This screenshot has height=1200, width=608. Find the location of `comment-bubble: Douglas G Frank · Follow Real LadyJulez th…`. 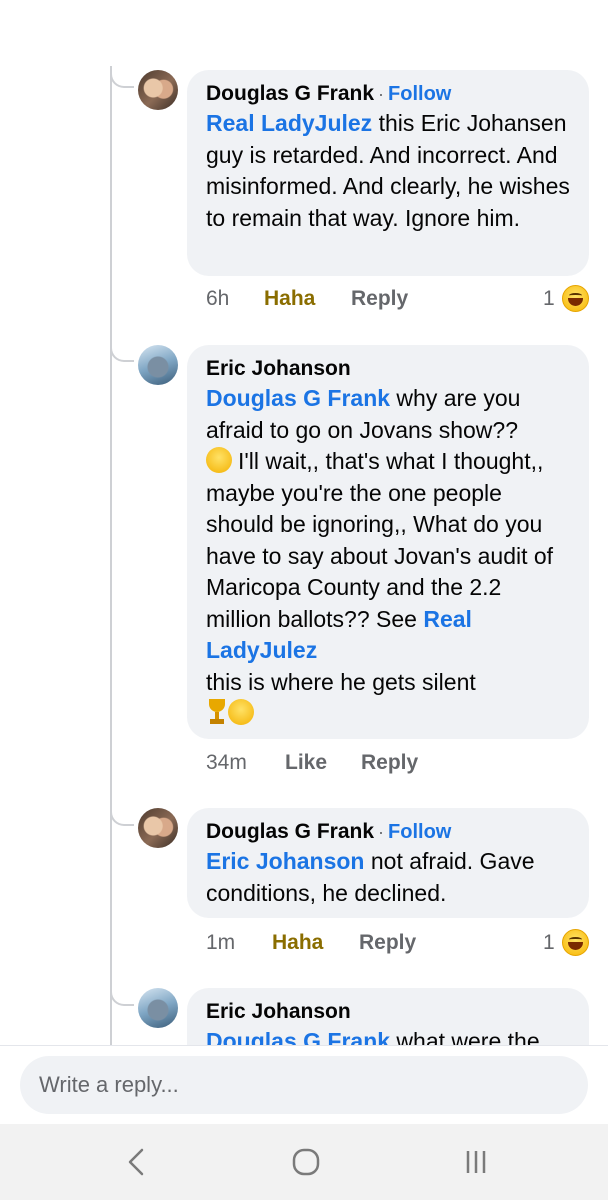

comment-bubble: Douglas G Frank · Follow Real LadyJulez th… is located at coordinates (388, 173).